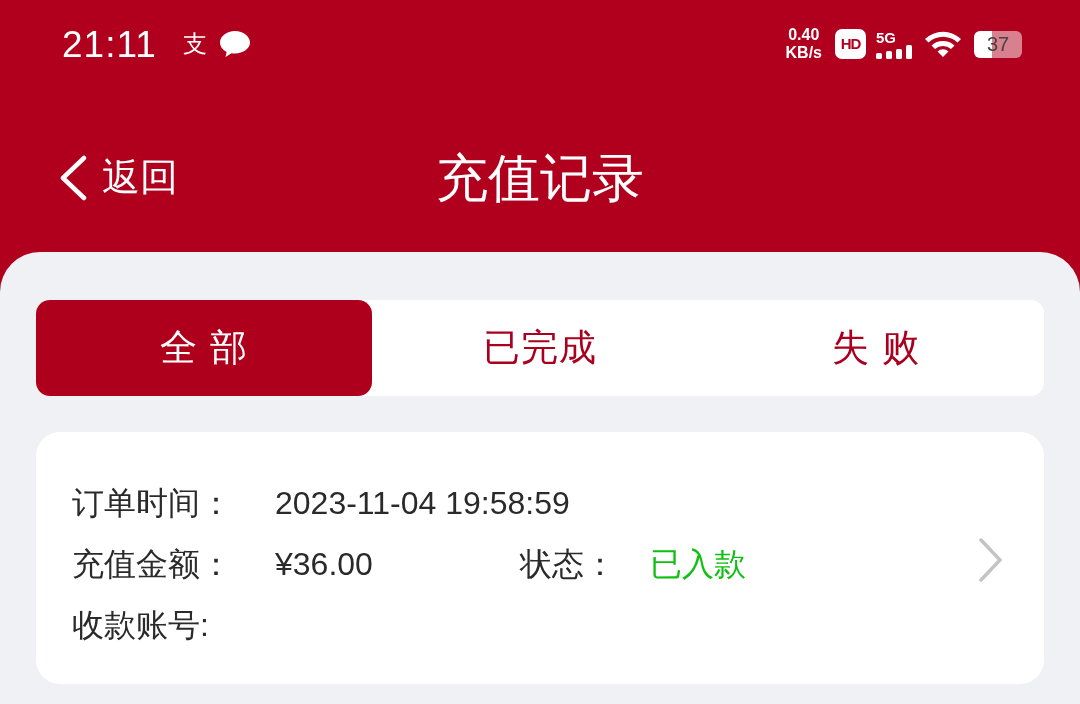  What do you see at coordinates (540, 178) in the screenshot?
I see `page-title: 充值记录` at bounding box center [540, 178].